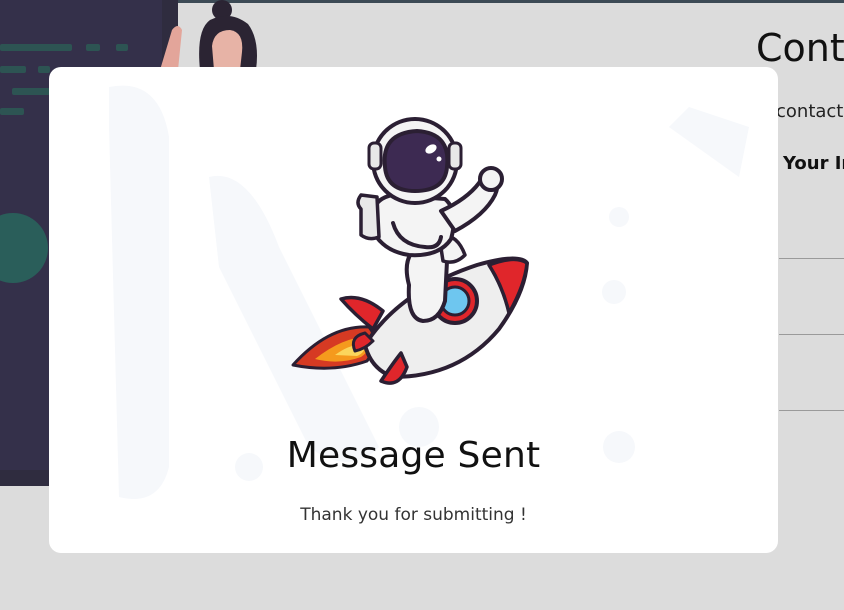 The height and width of the screenshot is (610, 844). What do you see at coordinates (410, 251) in the screenshot?
I see `astronaut-rocket-illustration` at bounding box center [410, 251].